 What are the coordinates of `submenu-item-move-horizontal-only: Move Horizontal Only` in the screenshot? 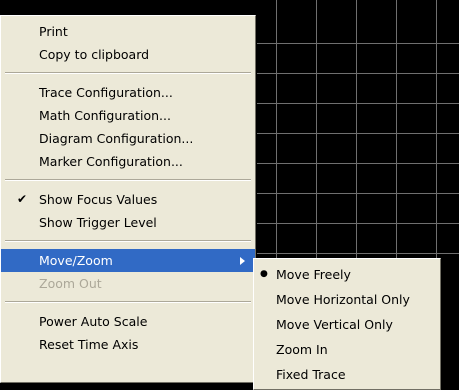 It's located at (347, 299).